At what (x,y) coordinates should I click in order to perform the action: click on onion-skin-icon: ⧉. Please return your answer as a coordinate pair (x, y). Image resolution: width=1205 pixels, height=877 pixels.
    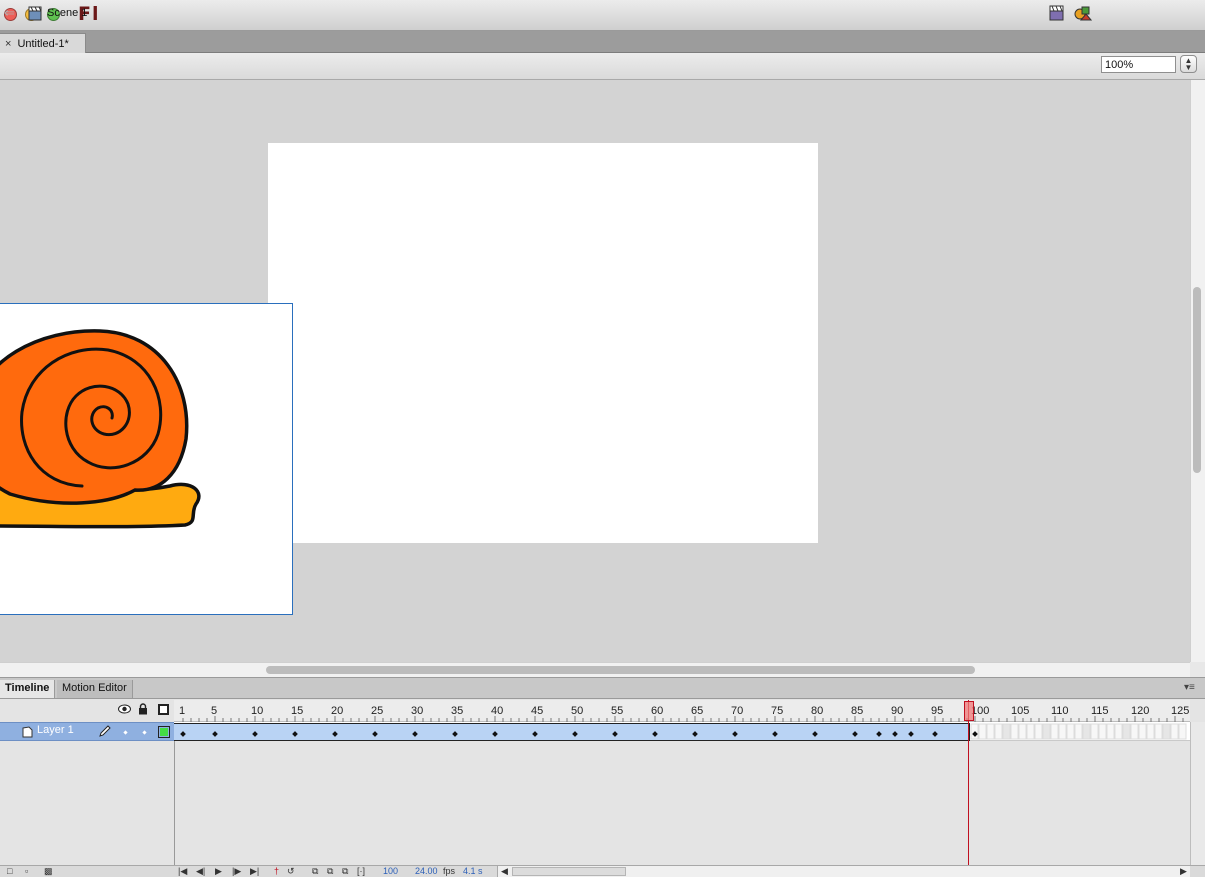
    Looking at the image, I should click on (315, 871).